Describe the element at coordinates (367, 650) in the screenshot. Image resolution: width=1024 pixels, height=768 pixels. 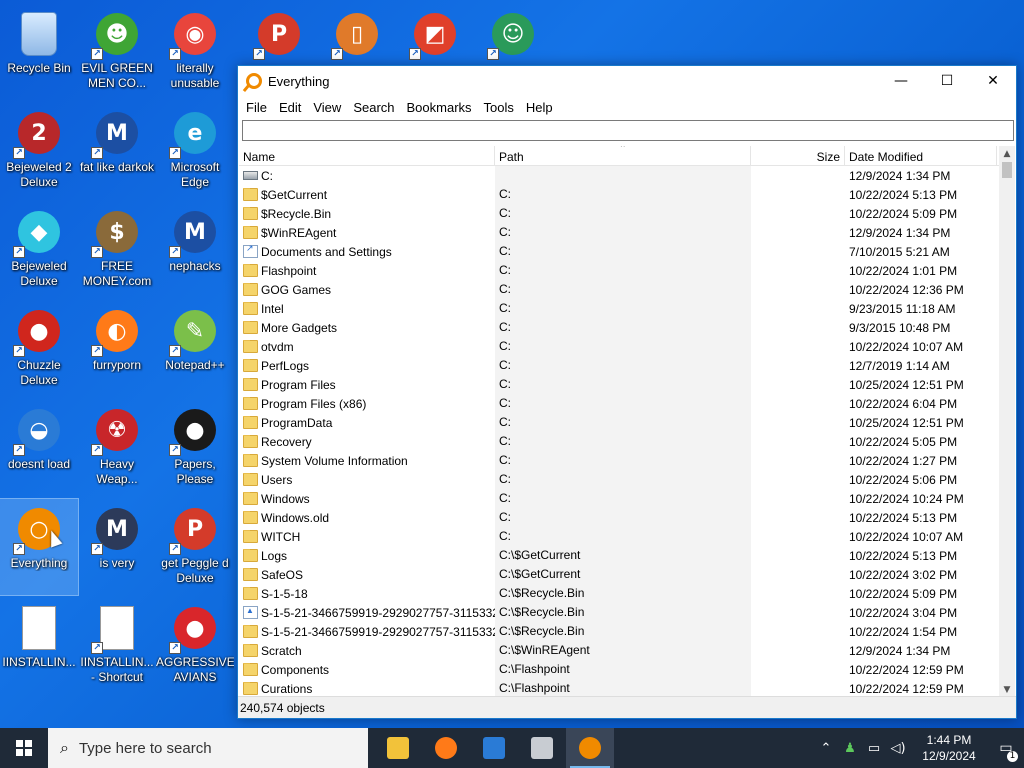
I see `cell-name: Scratch` at that location.